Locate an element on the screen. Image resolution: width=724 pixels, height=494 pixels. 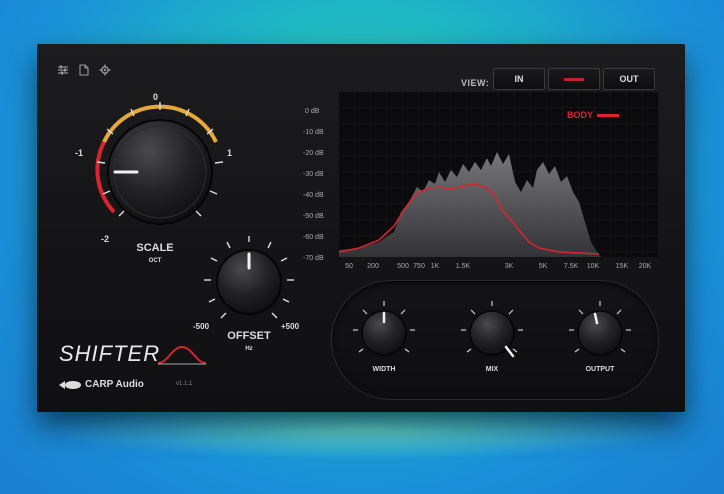
view-body-button is located at coordinates (574, 79).